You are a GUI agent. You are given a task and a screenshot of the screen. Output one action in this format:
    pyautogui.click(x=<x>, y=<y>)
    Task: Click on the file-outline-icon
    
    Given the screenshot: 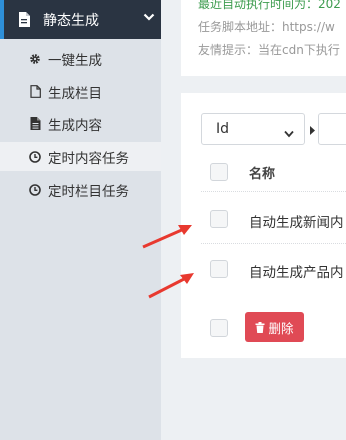 What is the action you would take?
    pyautogui.click(x=35, y=91)
    